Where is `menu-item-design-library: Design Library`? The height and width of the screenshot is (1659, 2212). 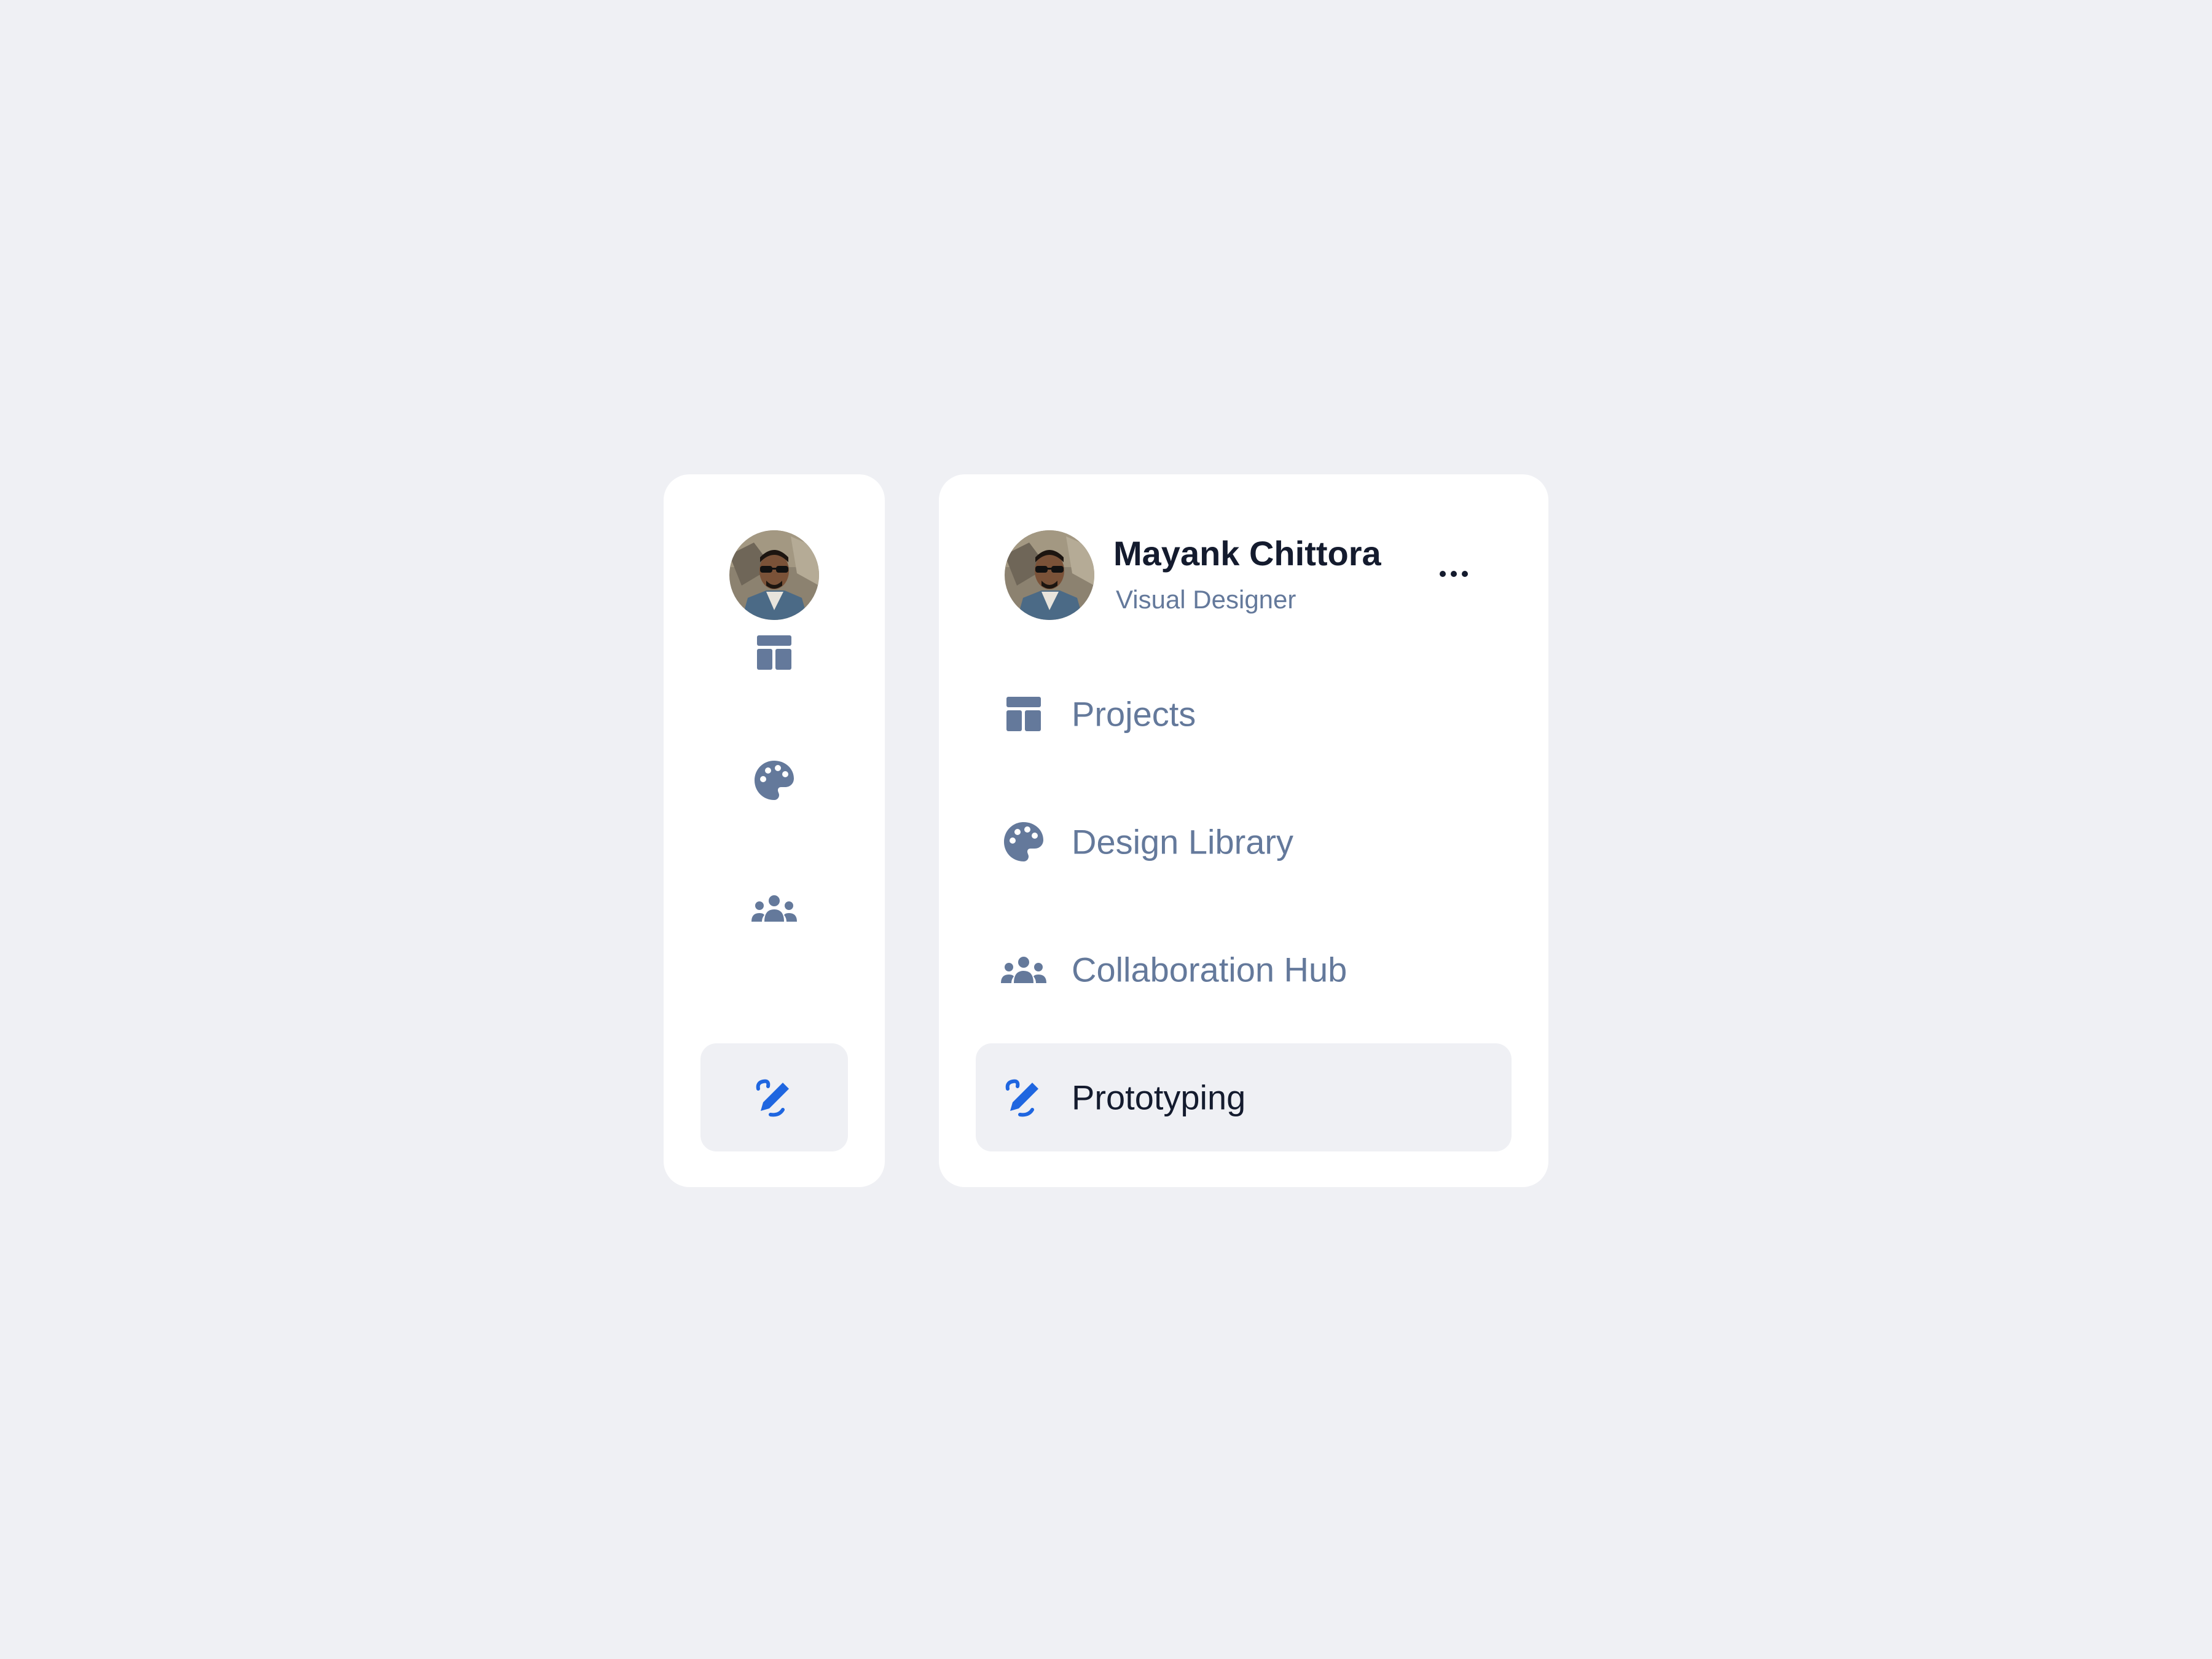 menu-item-design-library: Design Library is located at coordinates (1244, 842).